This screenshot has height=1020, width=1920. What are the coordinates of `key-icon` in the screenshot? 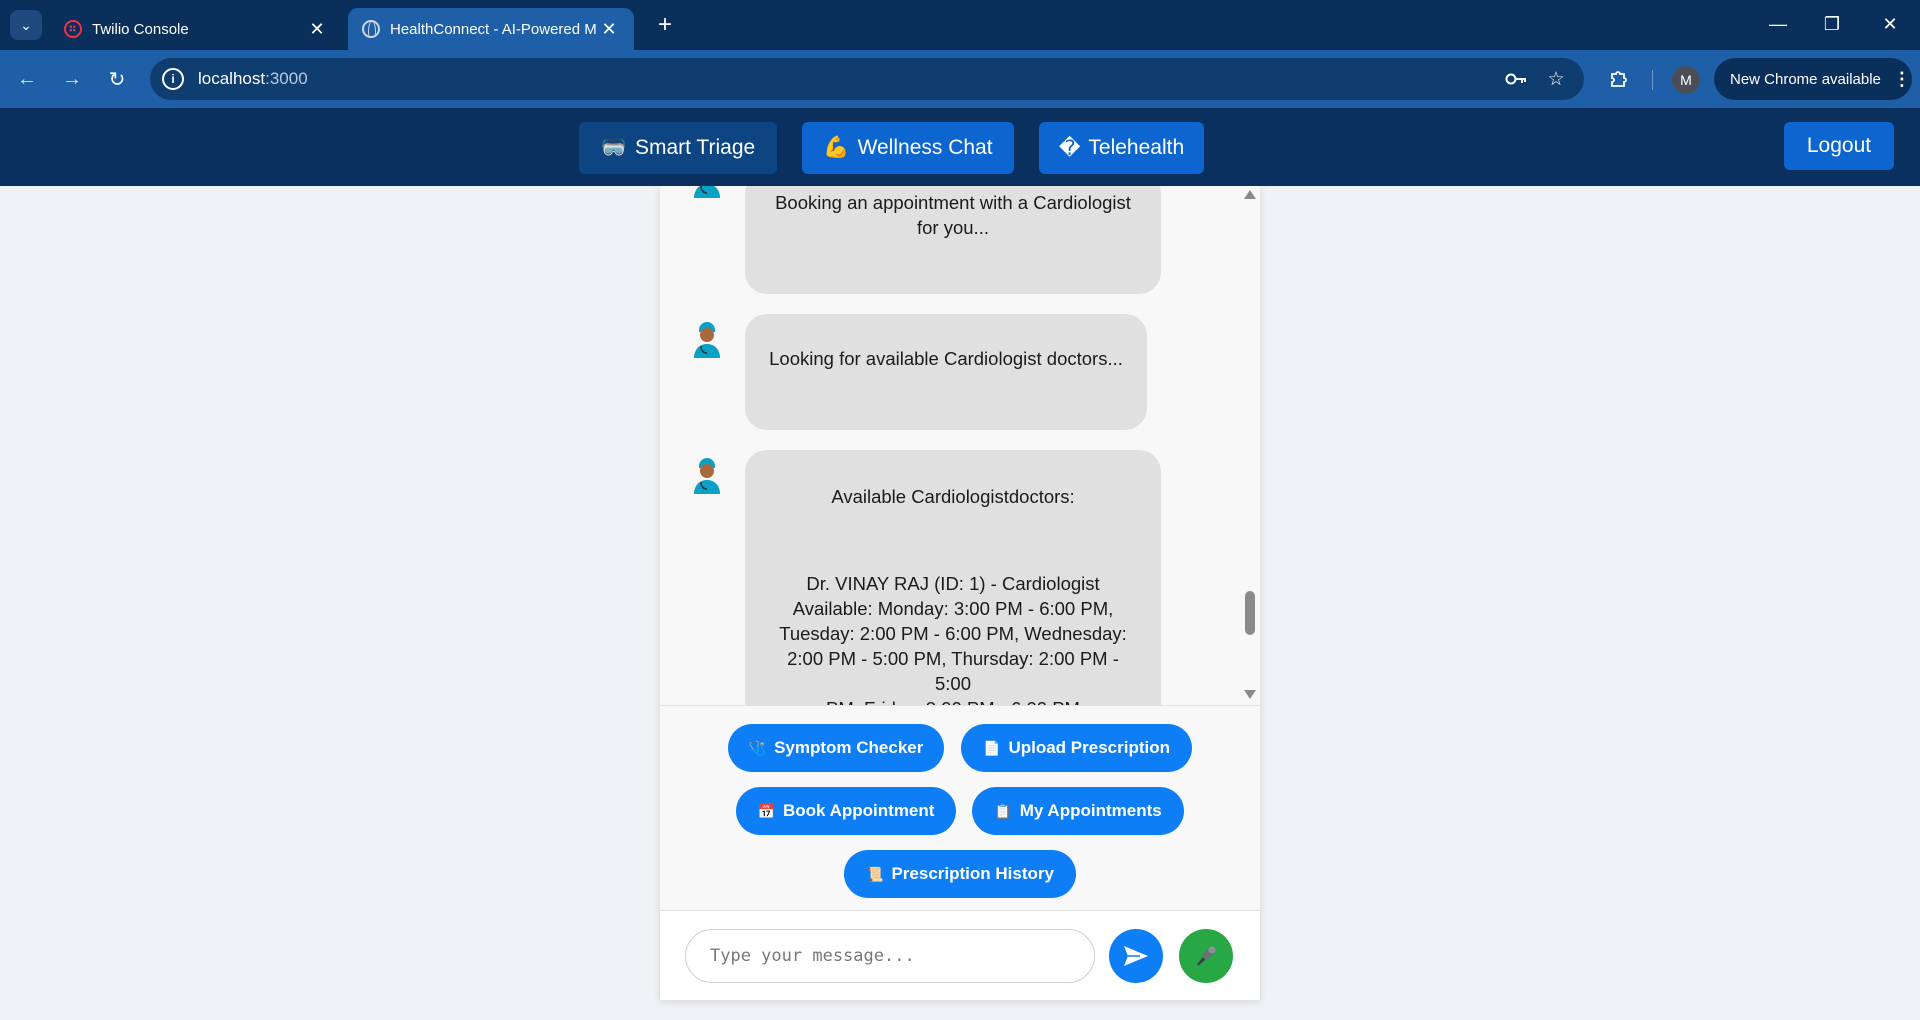 It's located at (1516, 79).